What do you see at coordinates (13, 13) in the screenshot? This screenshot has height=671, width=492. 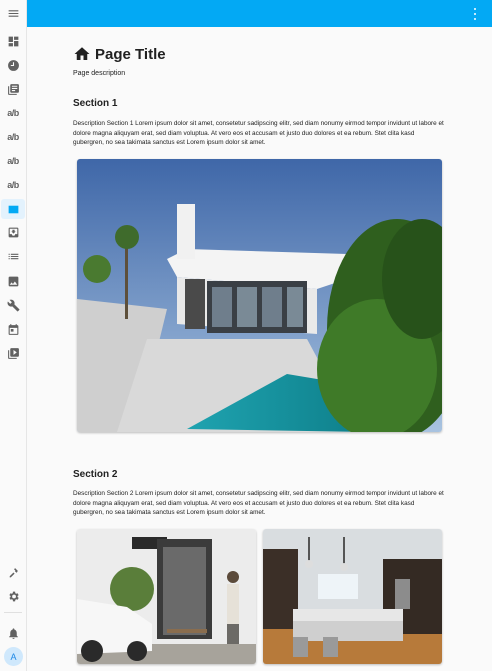 I see `menu-icon` at bounding box center [13, 13].